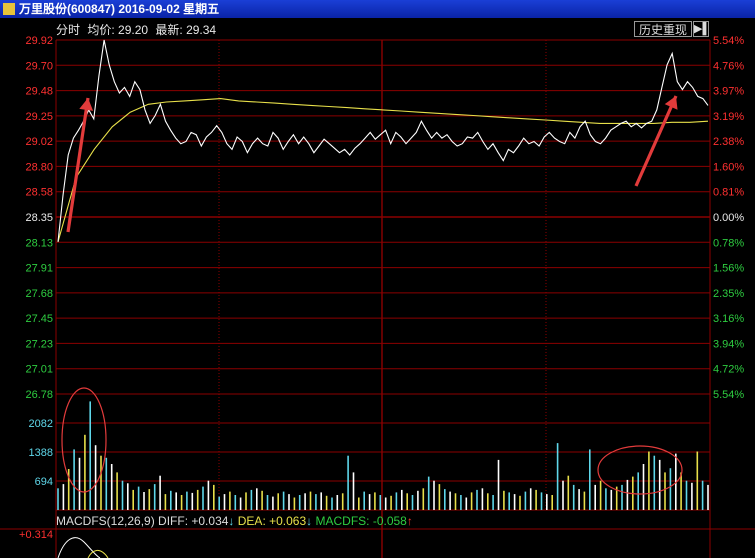  Describe the element at coordinates (39, 269) in the screenshot. I see `price-tick-label: 27.91` at that location.